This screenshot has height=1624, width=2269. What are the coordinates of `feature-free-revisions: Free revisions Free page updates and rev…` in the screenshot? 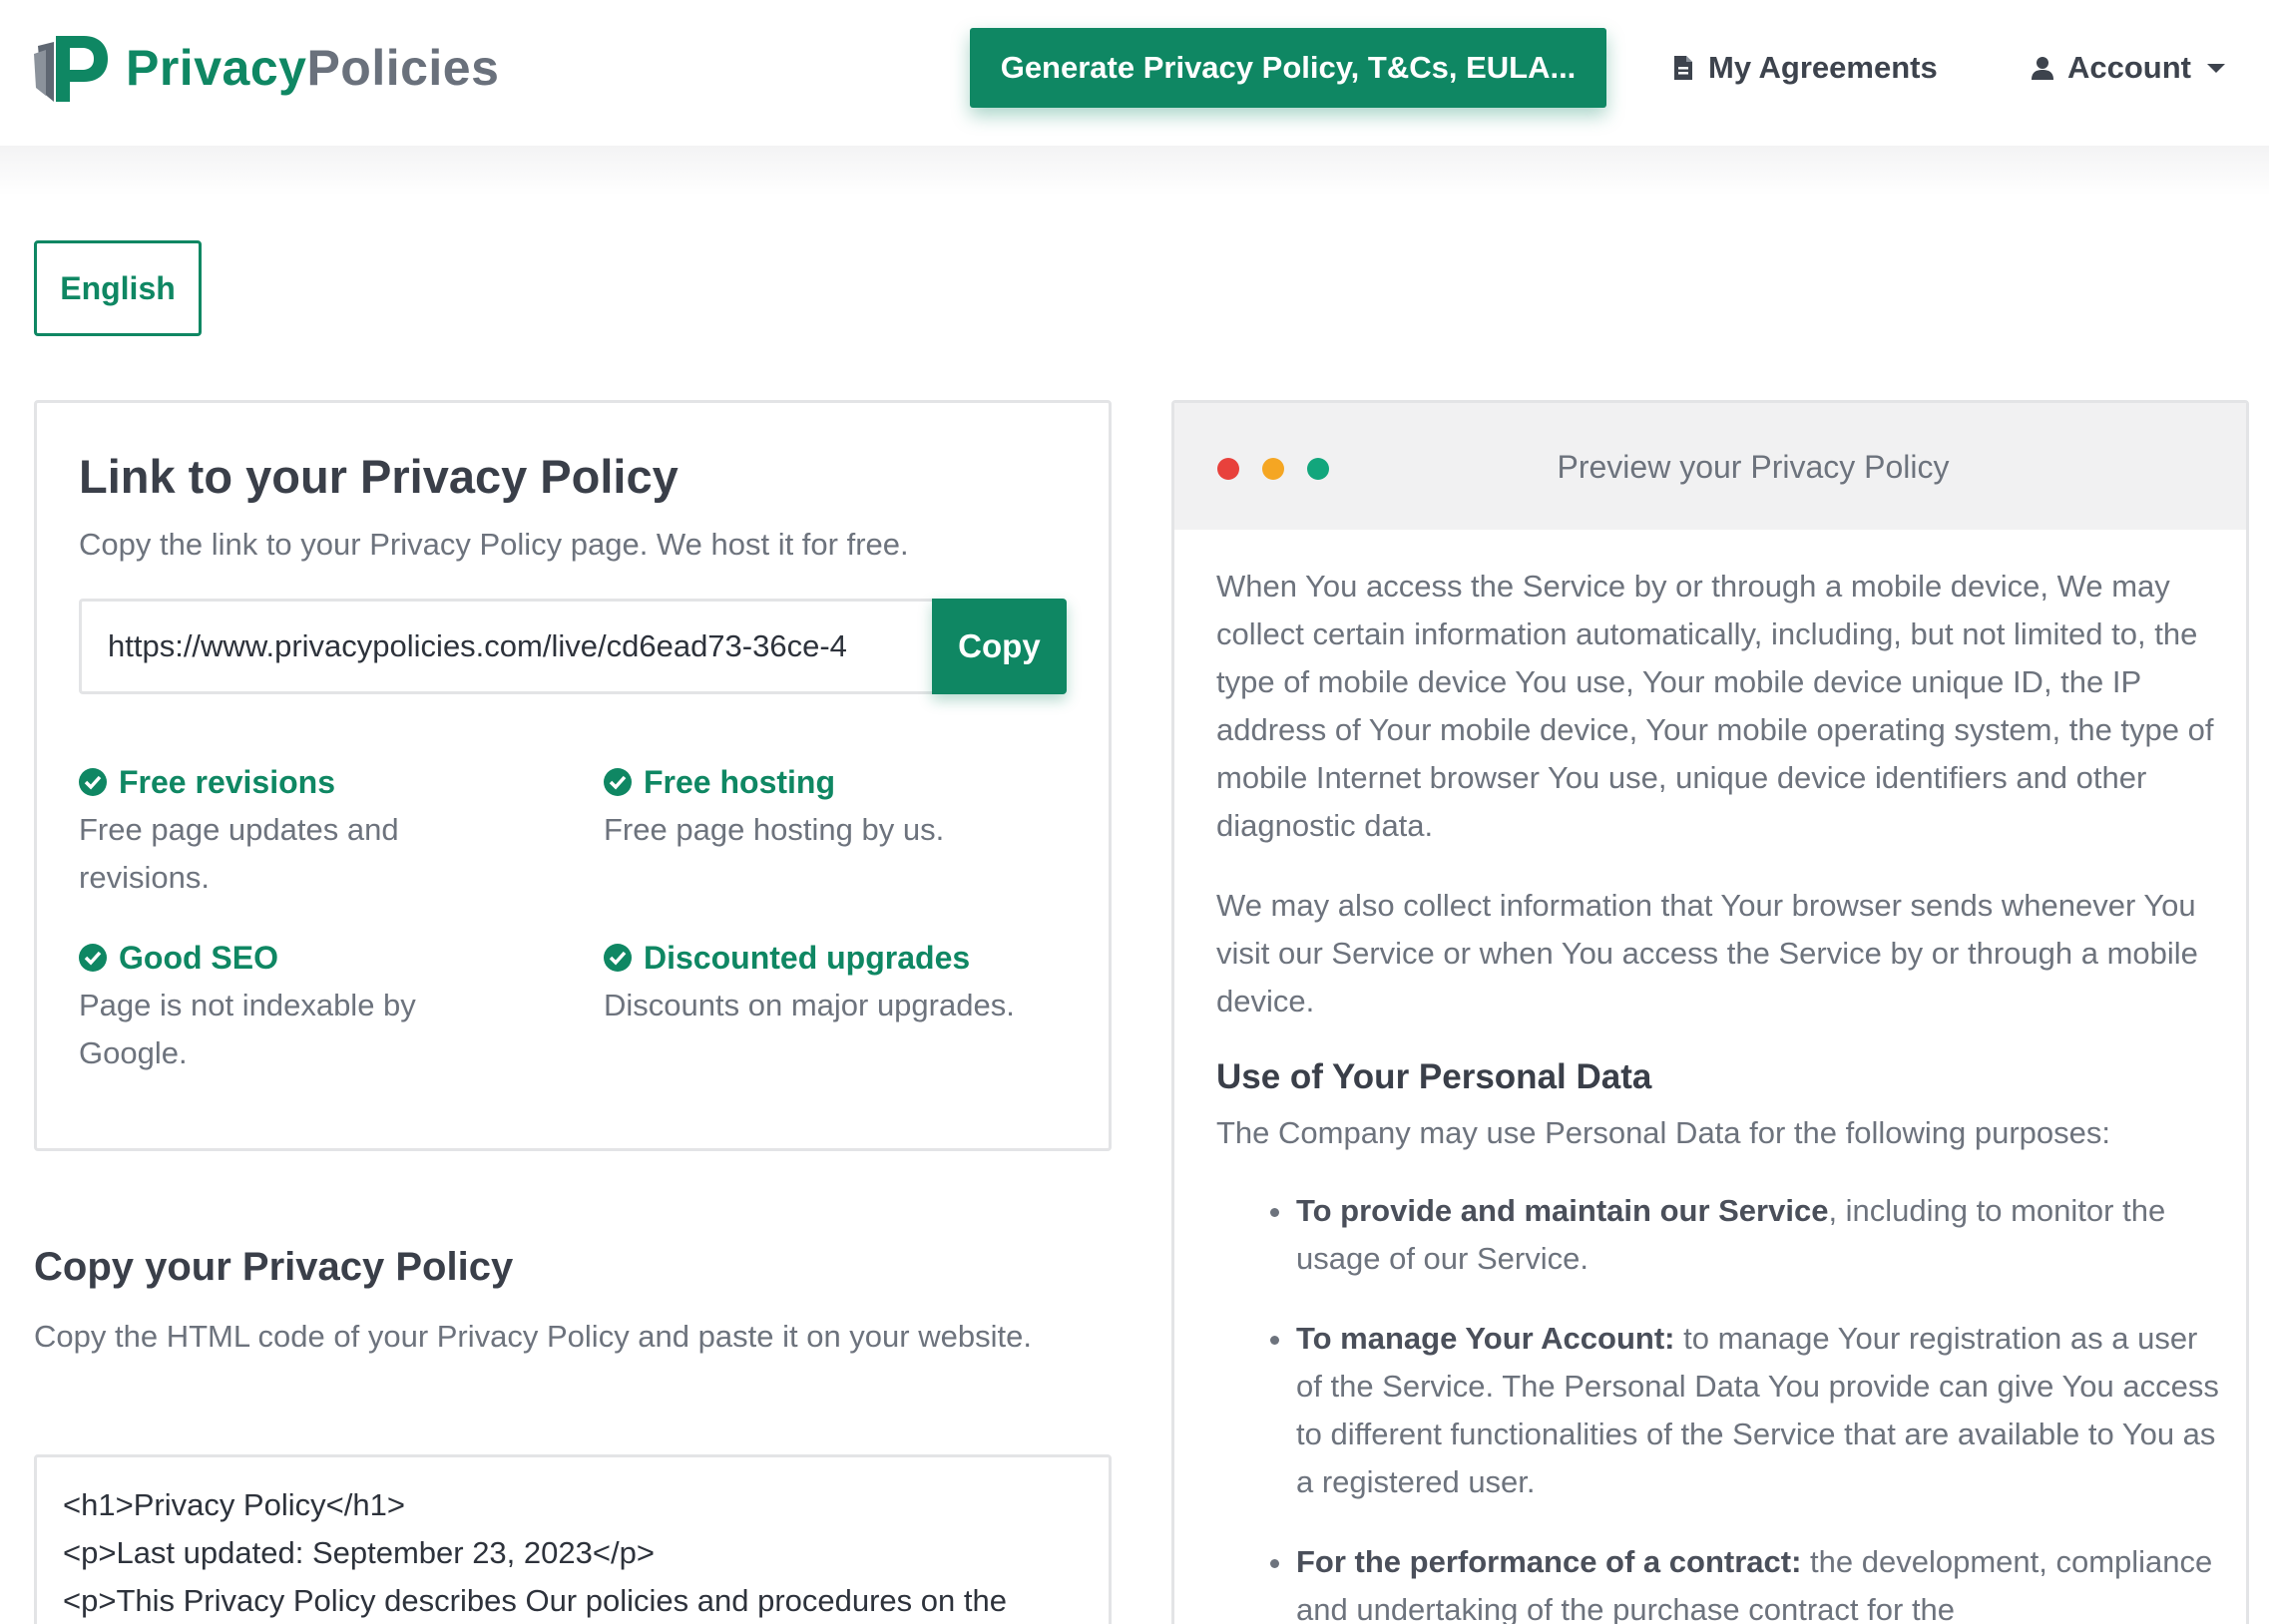 It's located at (308, 831).